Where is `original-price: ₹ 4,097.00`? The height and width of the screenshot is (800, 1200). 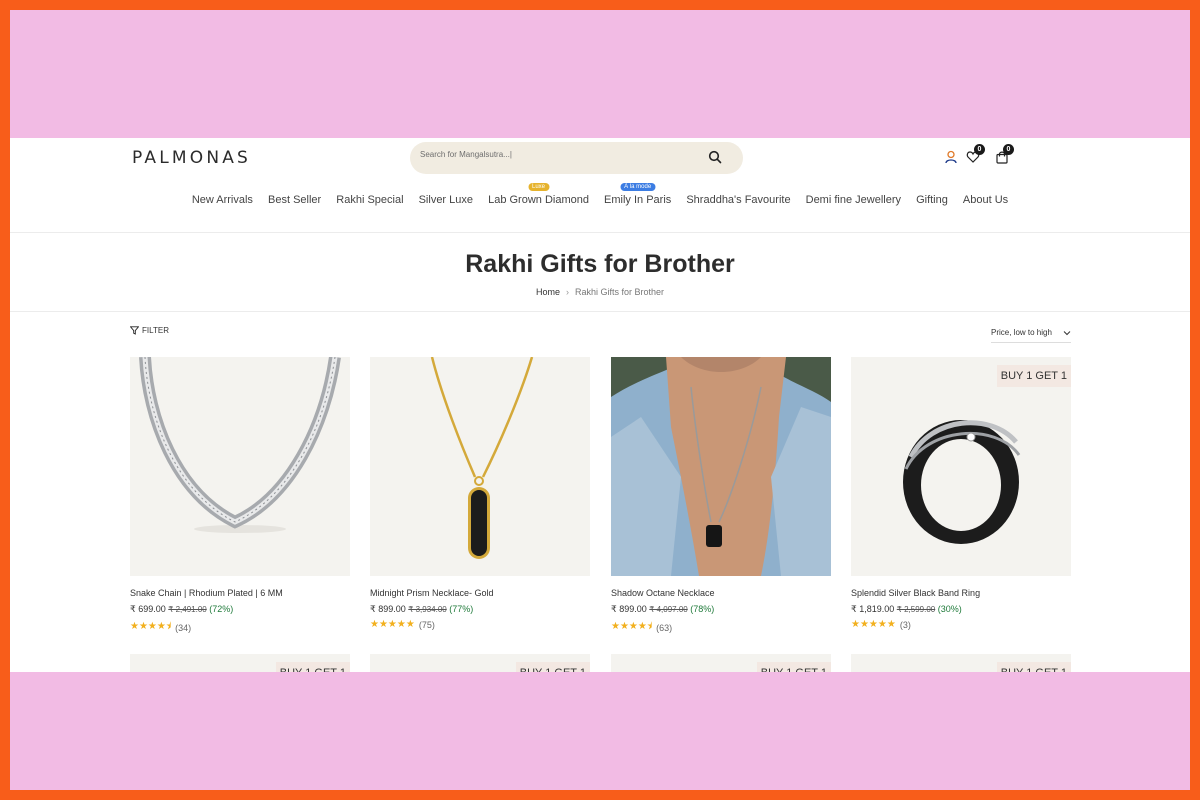
original-price: ₹ 4,097.00 is located at coordinates (668, 609).